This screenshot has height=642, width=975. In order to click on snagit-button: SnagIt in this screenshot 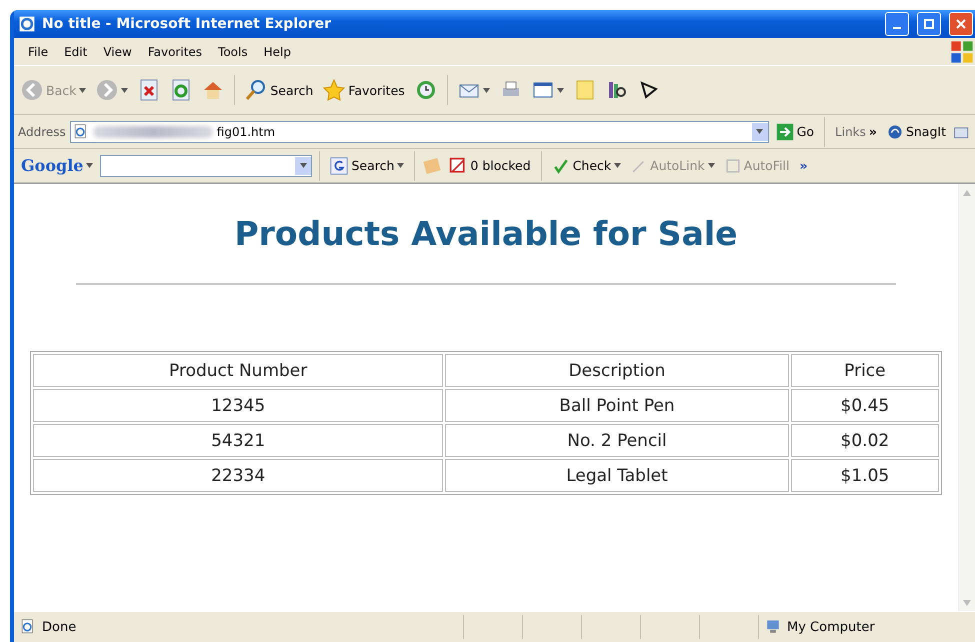, I will do `click(916, 132)`.